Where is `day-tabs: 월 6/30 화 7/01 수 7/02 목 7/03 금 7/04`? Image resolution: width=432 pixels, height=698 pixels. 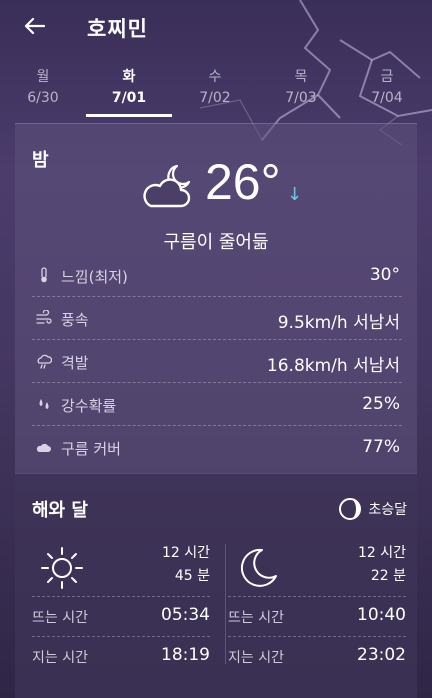 day-tabs: 월 6/30 화 7/01 수 7/02 목 7/03 금 7/04 is located at coordinates (216, 92).